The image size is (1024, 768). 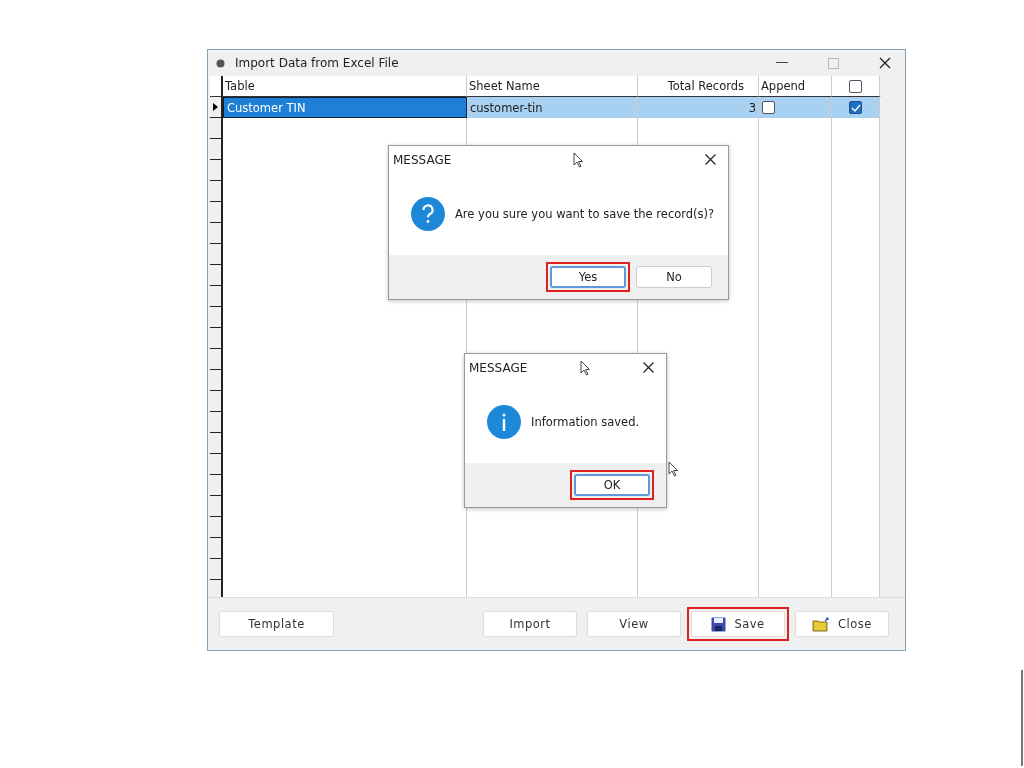 What do you see at coordinates (634, 624) in the screenshot?
I see `toolbar-button: View` at bounding box center [634, 624].